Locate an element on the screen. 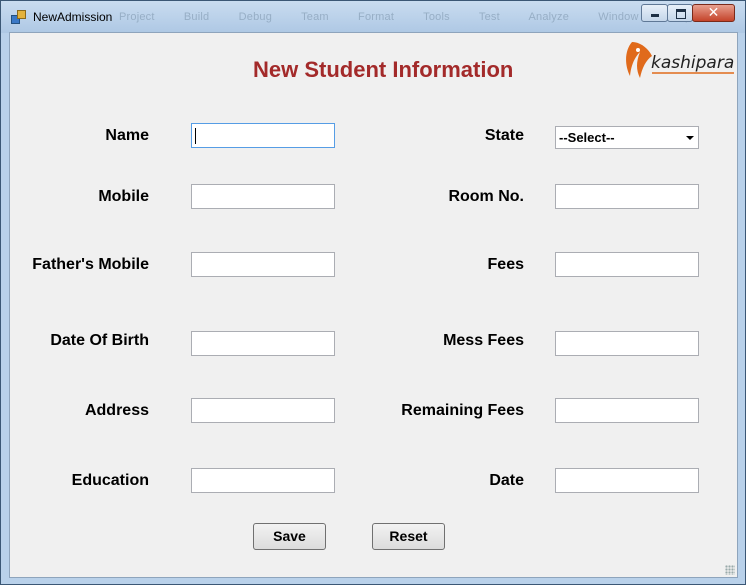  reset-button: Reset is located at coordinates (408, 536).